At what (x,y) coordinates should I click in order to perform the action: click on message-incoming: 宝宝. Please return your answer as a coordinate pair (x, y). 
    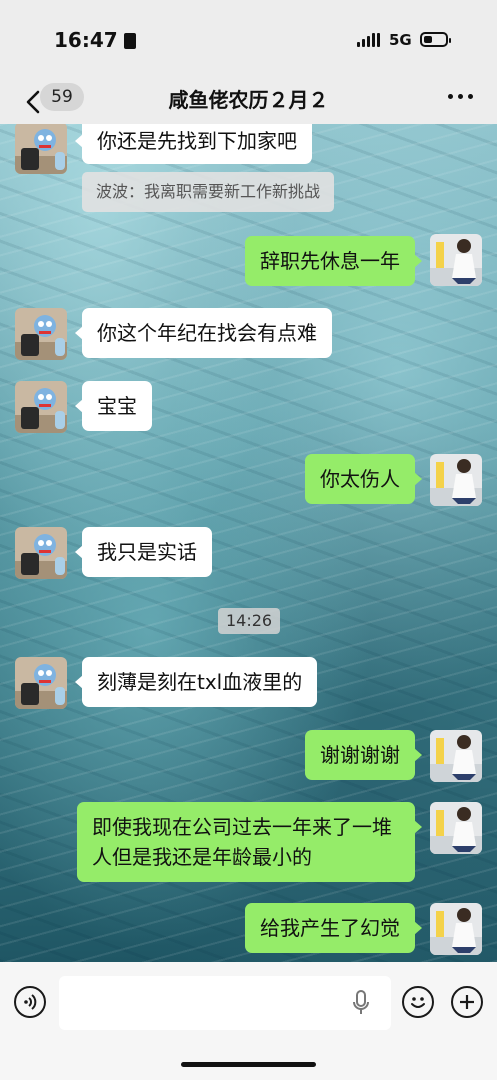
    Looking at the image, I should click on (113, 406).